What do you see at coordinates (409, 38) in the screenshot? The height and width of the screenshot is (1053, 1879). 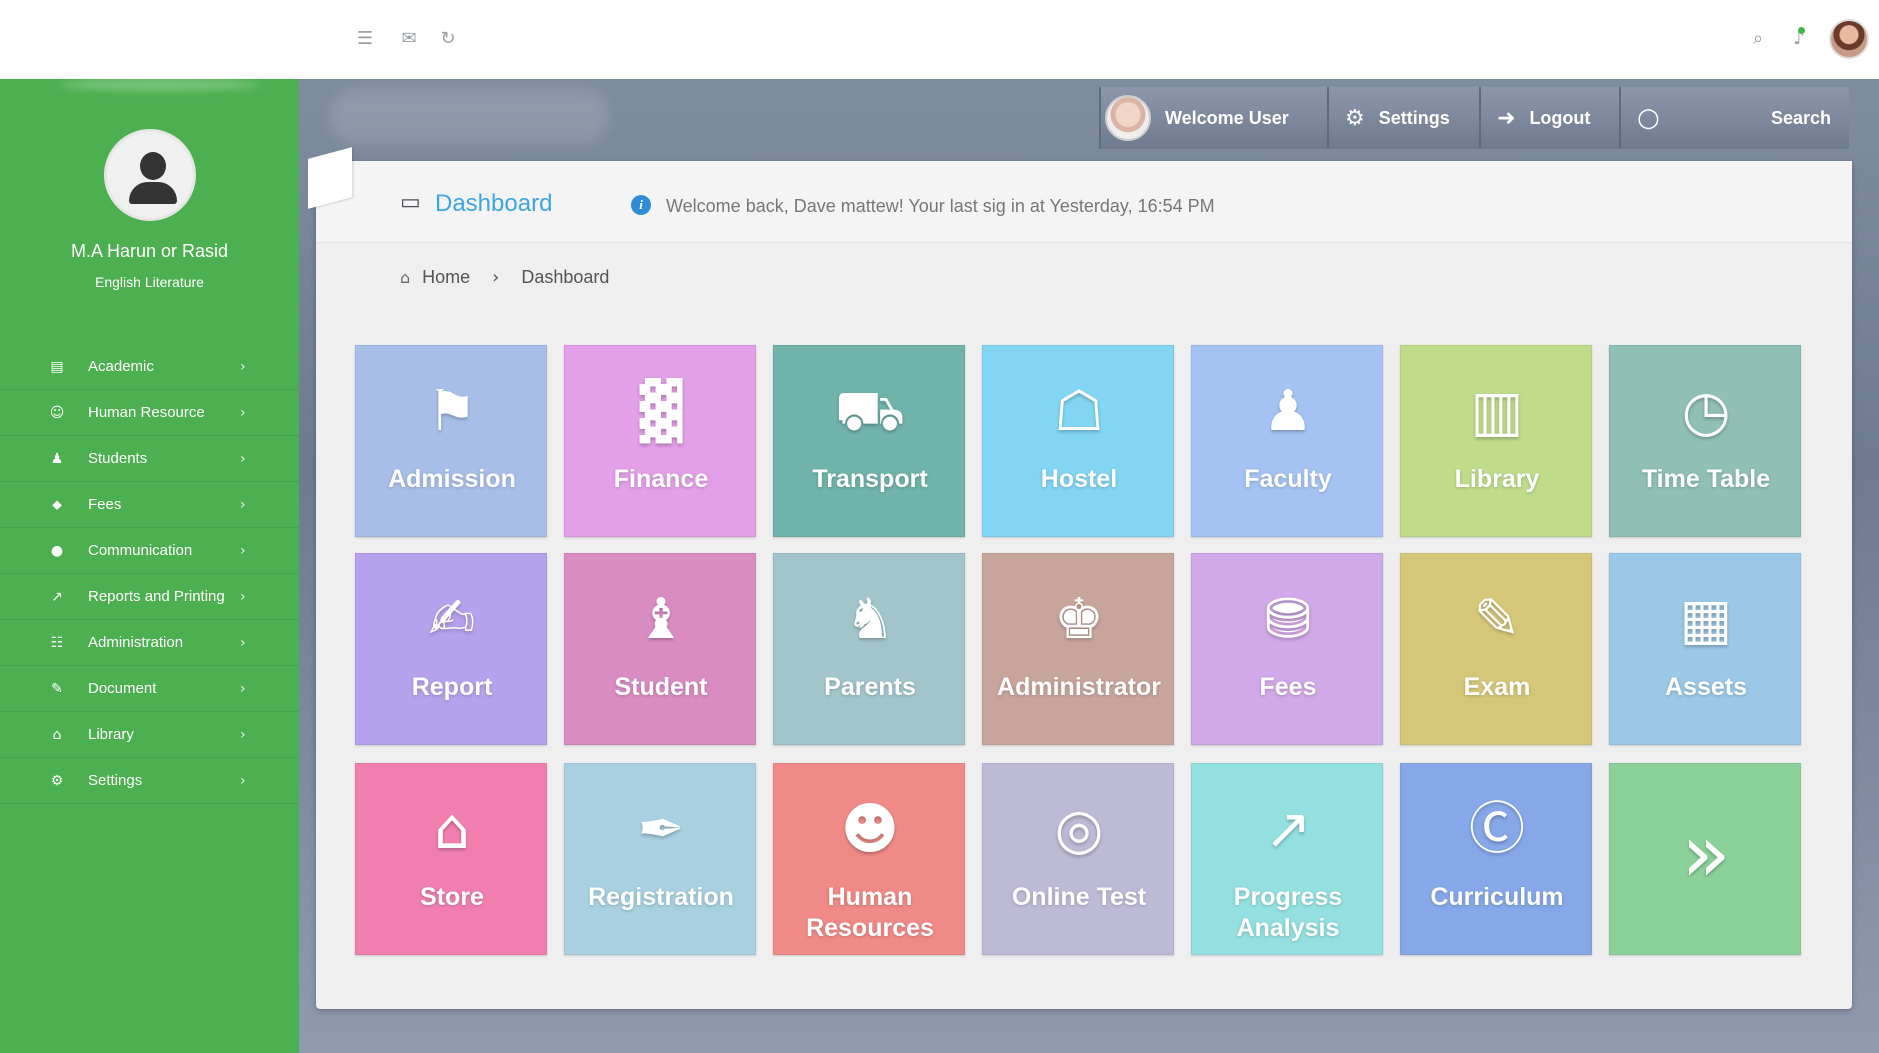 I see `mail-icon: ✉` at bounding box center [409, 38].